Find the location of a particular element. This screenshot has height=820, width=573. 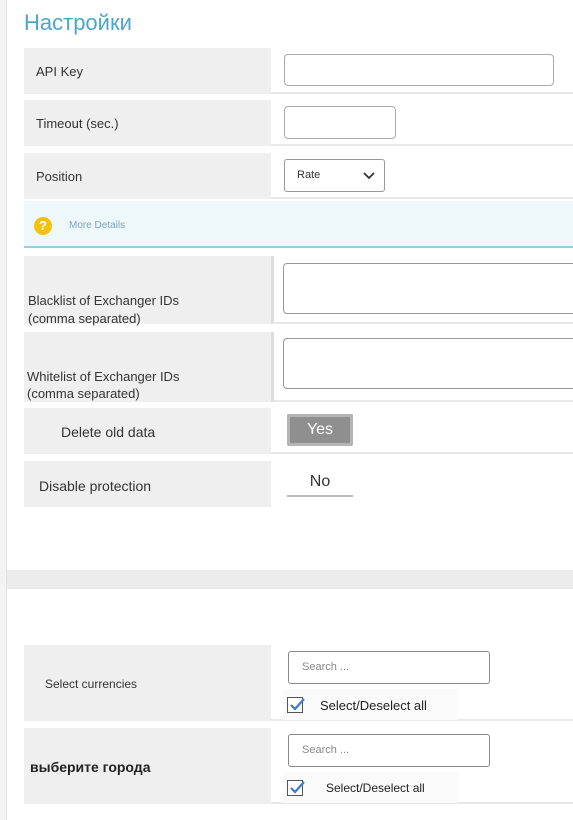

whitelist-label-line2: (comma separated) is located at coordinates (83, 393).